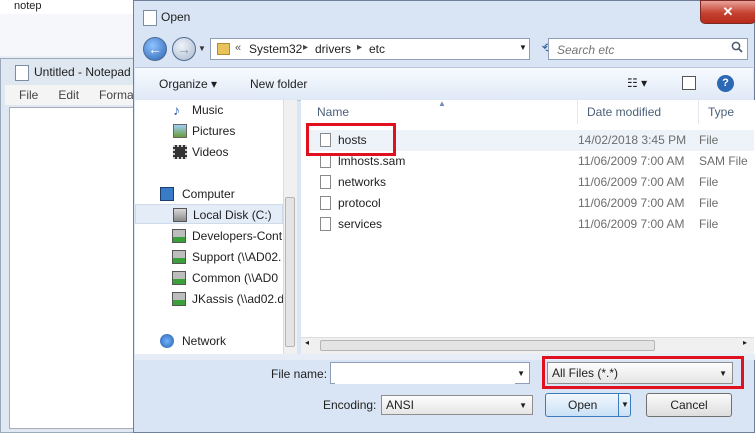  I want to click on nav-item-local-disk: Local Disk (C:), so click(209, 214).